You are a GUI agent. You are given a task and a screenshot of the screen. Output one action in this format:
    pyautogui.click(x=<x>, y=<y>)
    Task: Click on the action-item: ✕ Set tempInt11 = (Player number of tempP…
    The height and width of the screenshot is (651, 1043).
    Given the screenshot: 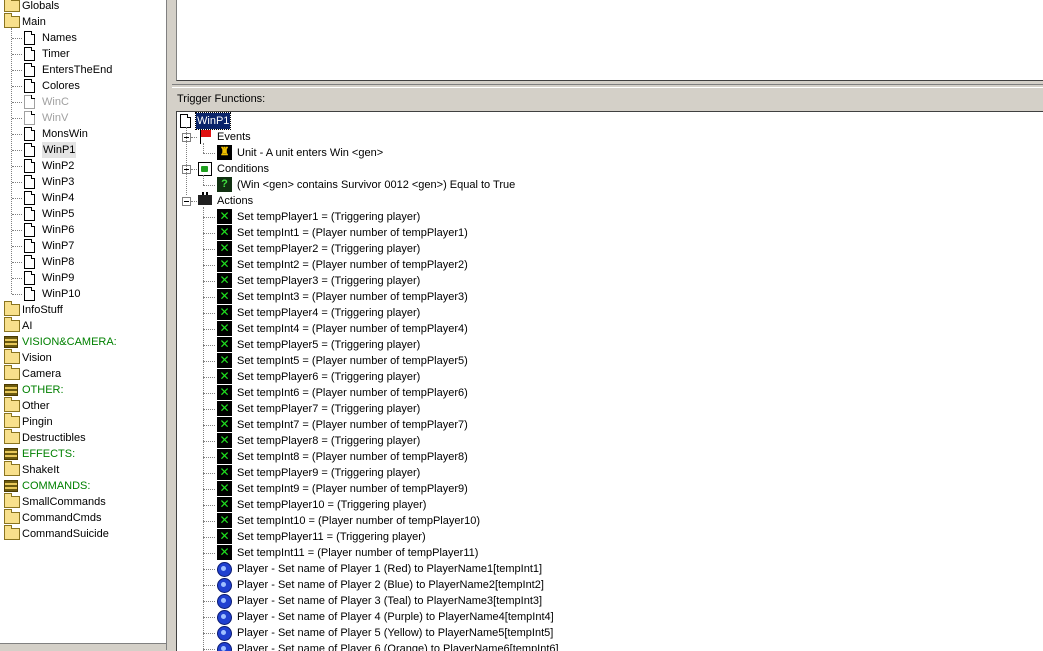 What is the action you would take?
    pyautogui.click(x=607, y=553)
    